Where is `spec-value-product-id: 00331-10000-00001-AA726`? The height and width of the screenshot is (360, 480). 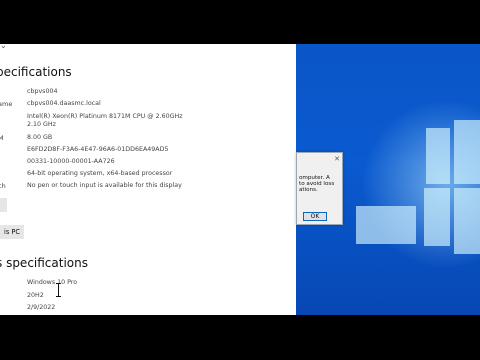
spec-value-product-id: 00331-10000-00001-AA726 is located at coordinates (71, 161).